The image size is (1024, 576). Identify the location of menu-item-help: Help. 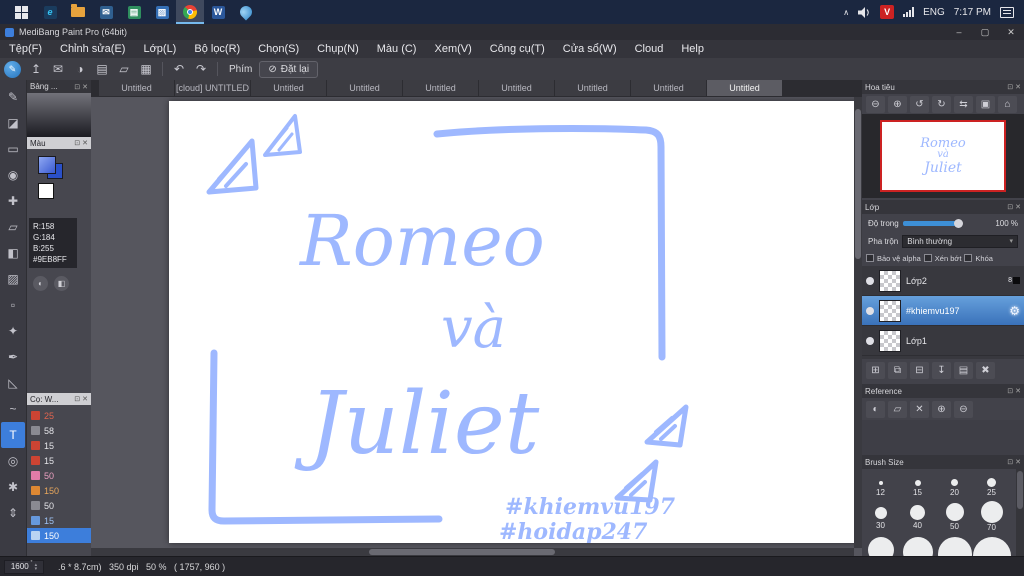
(692, 49).